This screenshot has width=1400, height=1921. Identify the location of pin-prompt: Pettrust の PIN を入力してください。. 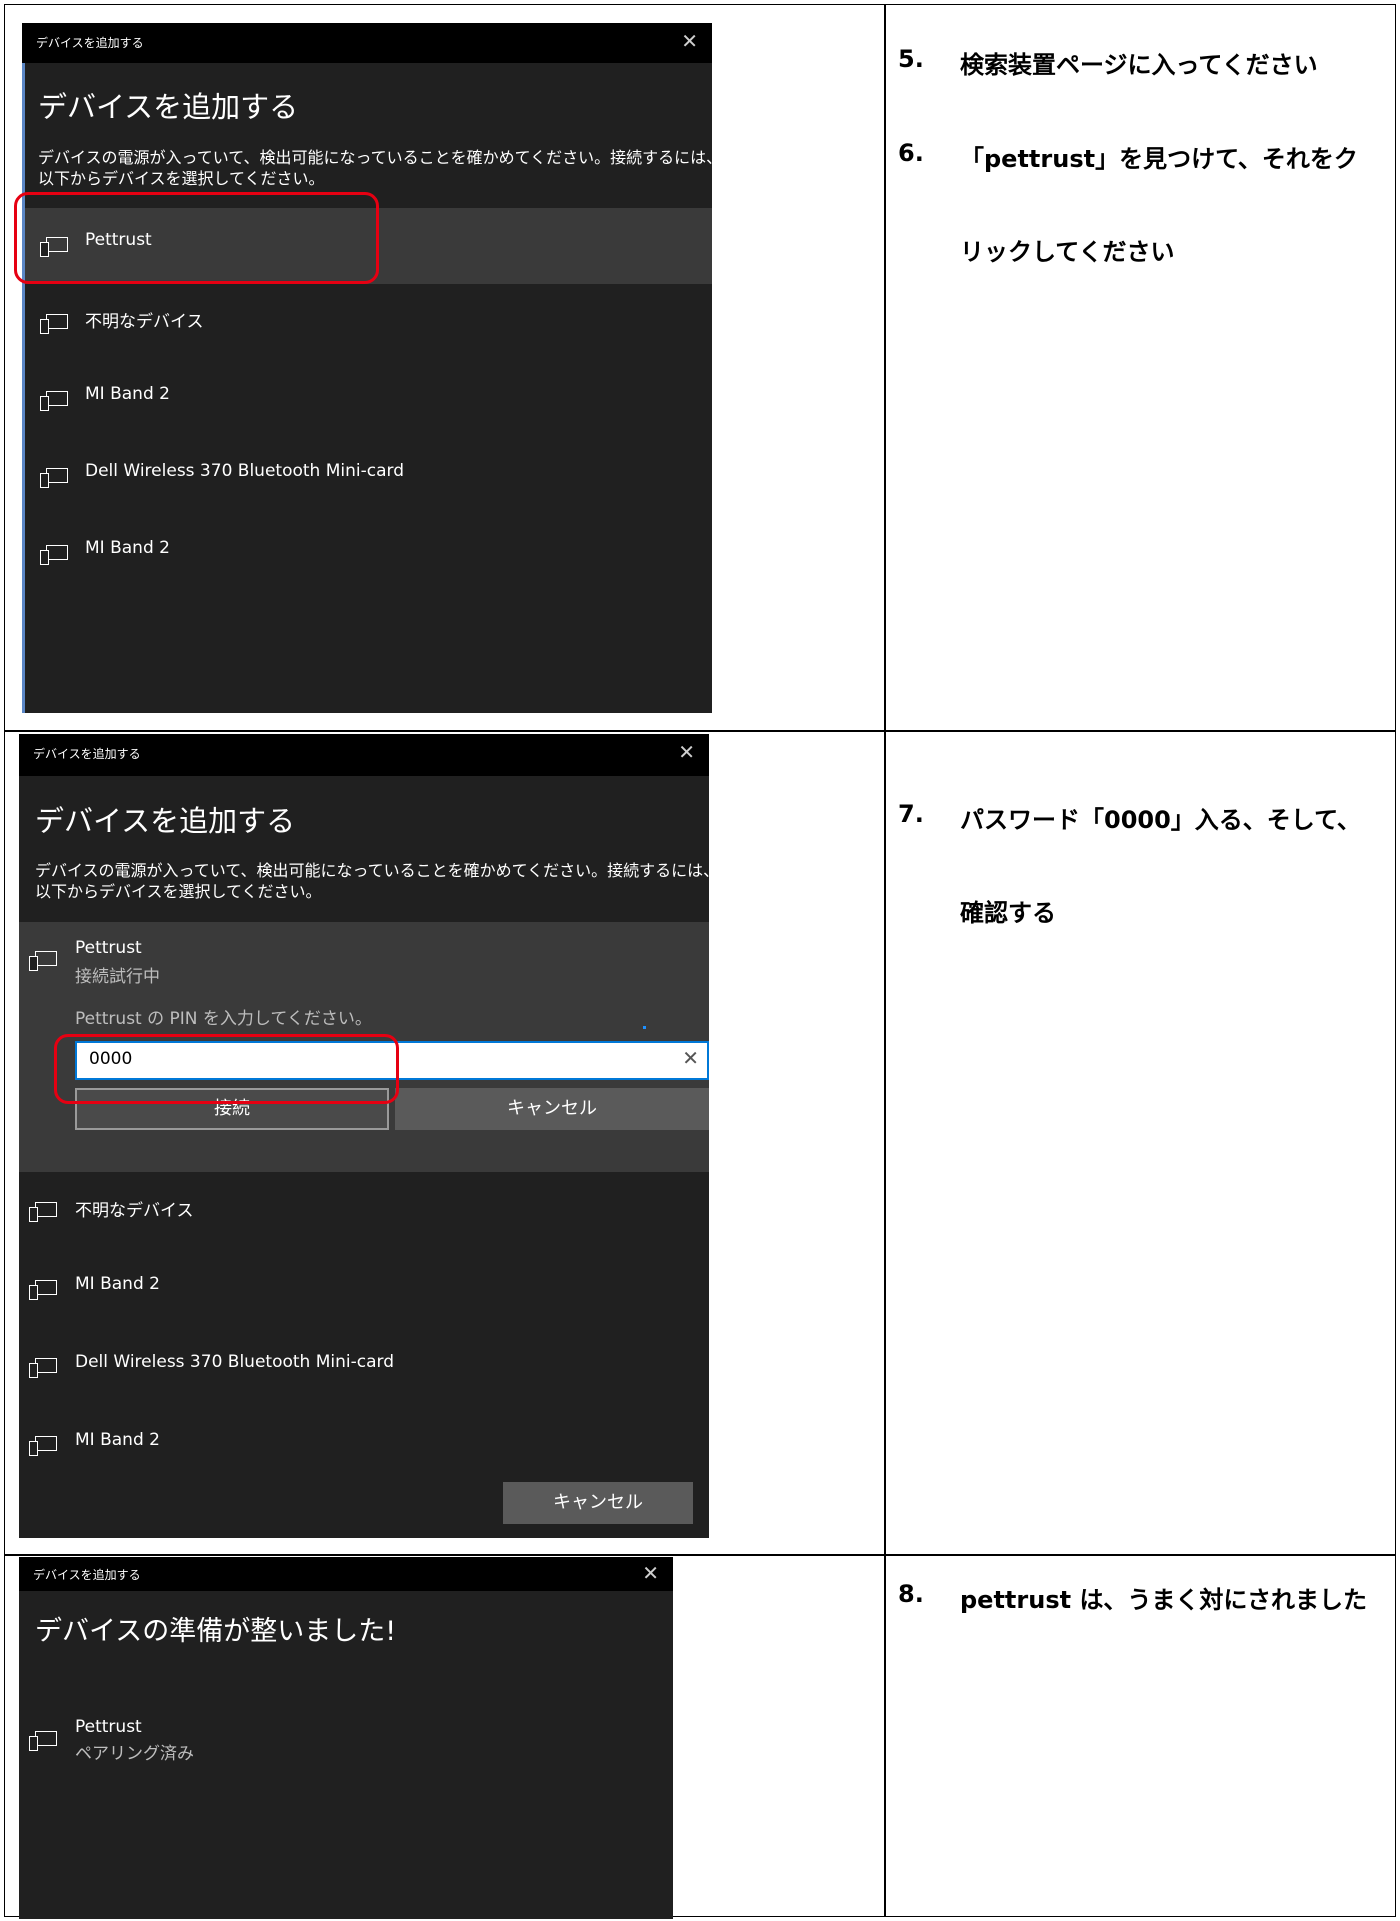
(223, 1019).